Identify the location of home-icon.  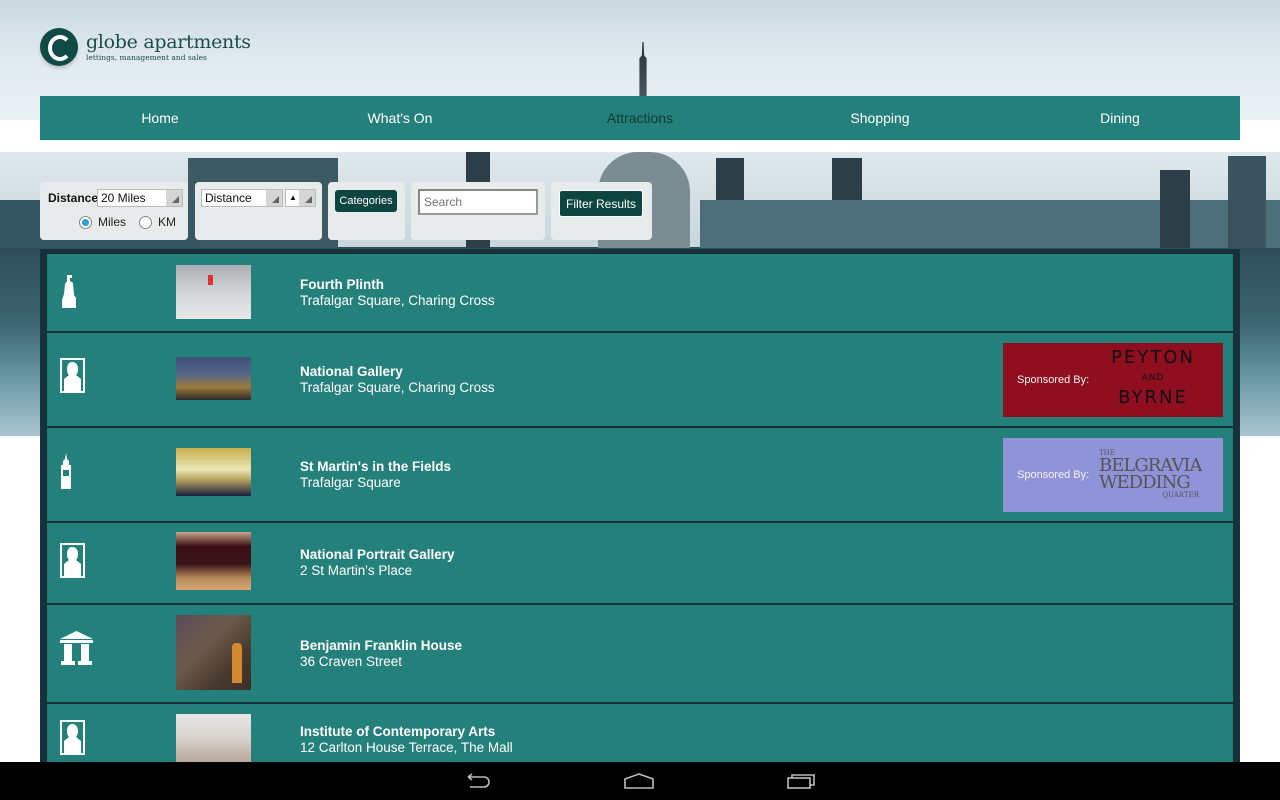
(639, 781).